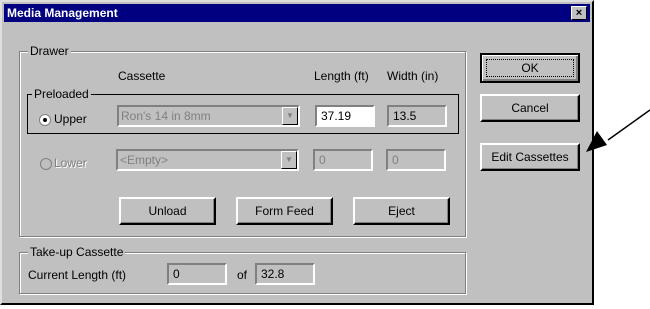 The image size is (650, 309). I want to click on takeup-legend: Take-up Cassette, so click(77, 252).